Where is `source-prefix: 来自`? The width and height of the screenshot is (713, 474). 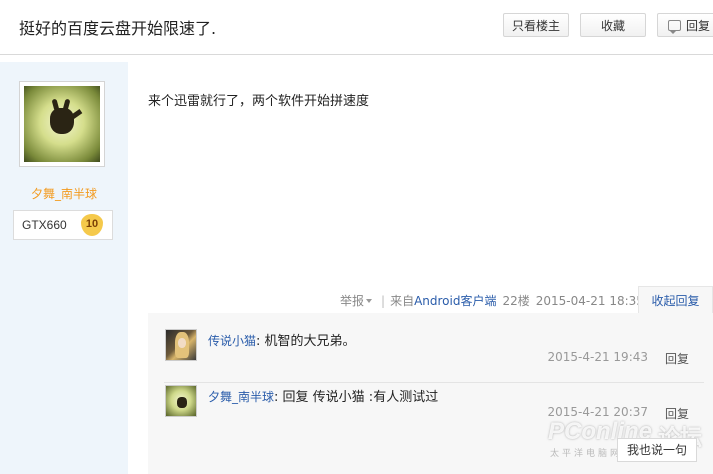 source-prefix: 来自 is located at coordinates (402, 301).